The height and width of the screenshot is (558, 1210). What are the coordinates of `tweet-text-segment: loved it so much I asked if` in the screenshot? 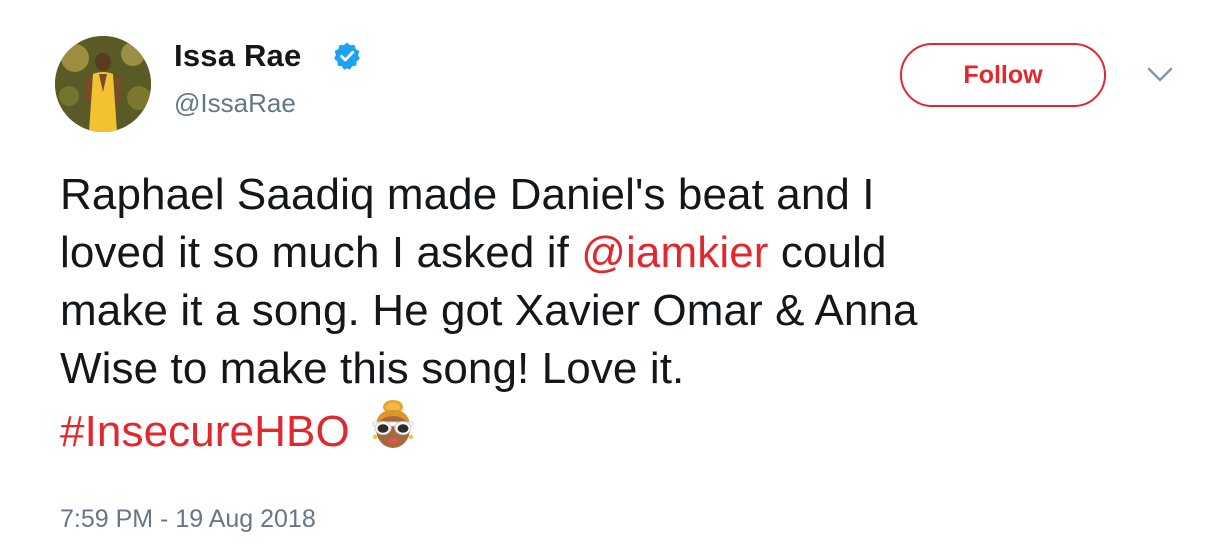 It's located at (321, 252).